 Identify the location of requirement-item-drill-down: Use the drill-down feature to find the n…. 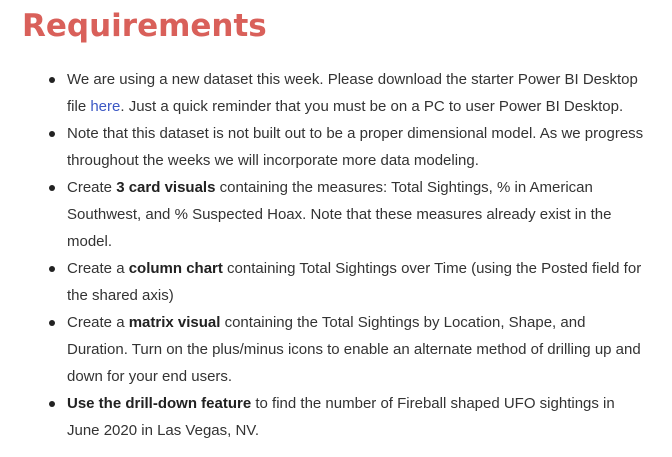
(336, 417).